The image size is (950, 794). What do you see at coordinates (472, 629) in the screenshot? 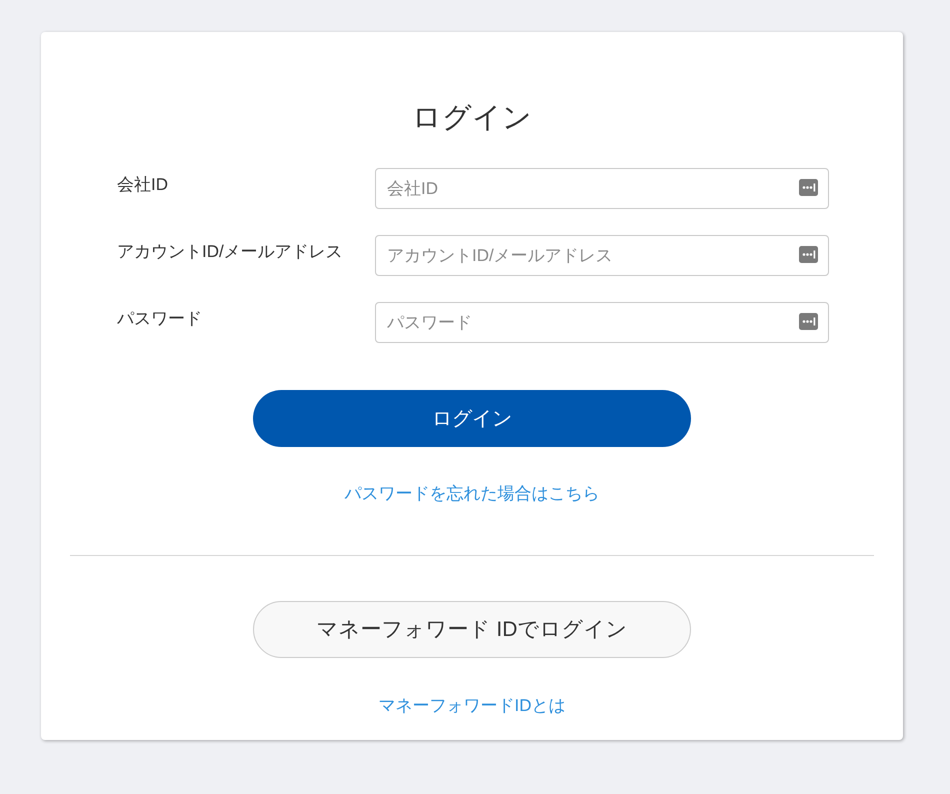
I see `money-forward-login-button: マネーフォワード IDでログイン` at bounding box center [472, 629].